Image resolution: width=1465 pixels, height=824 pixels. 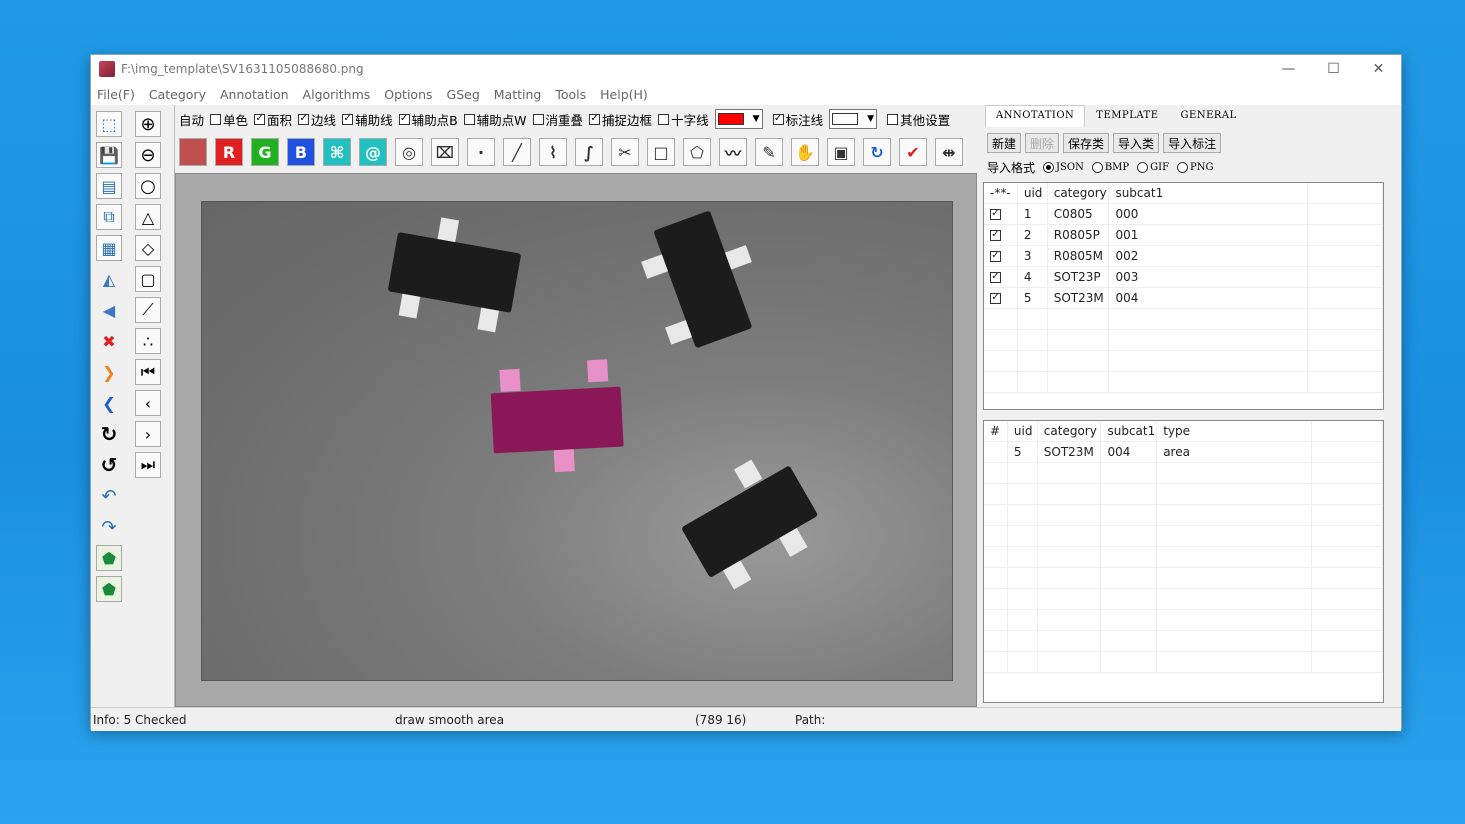 What do you see at coordinates (1183, 452) in the screenshot?
I see `annotation-row: 5 SOT23M 004 area` at bounding box center [1183, 452].